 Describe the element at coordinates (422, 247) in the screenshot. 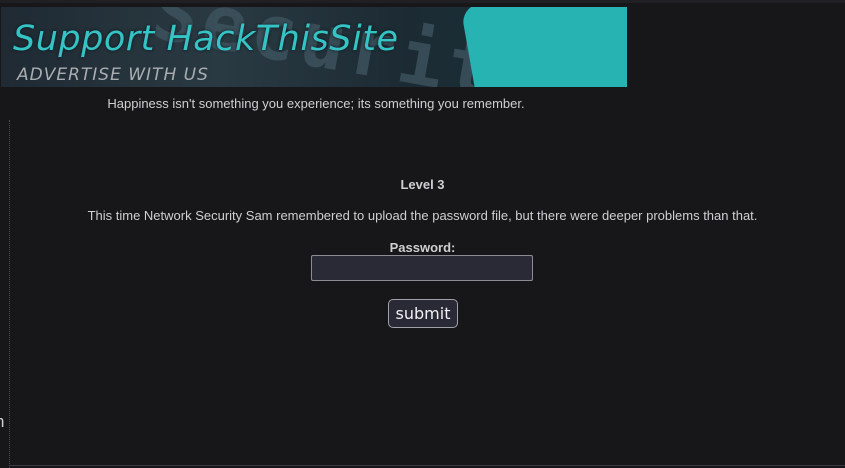

I see `password-label: Password:` at that location.